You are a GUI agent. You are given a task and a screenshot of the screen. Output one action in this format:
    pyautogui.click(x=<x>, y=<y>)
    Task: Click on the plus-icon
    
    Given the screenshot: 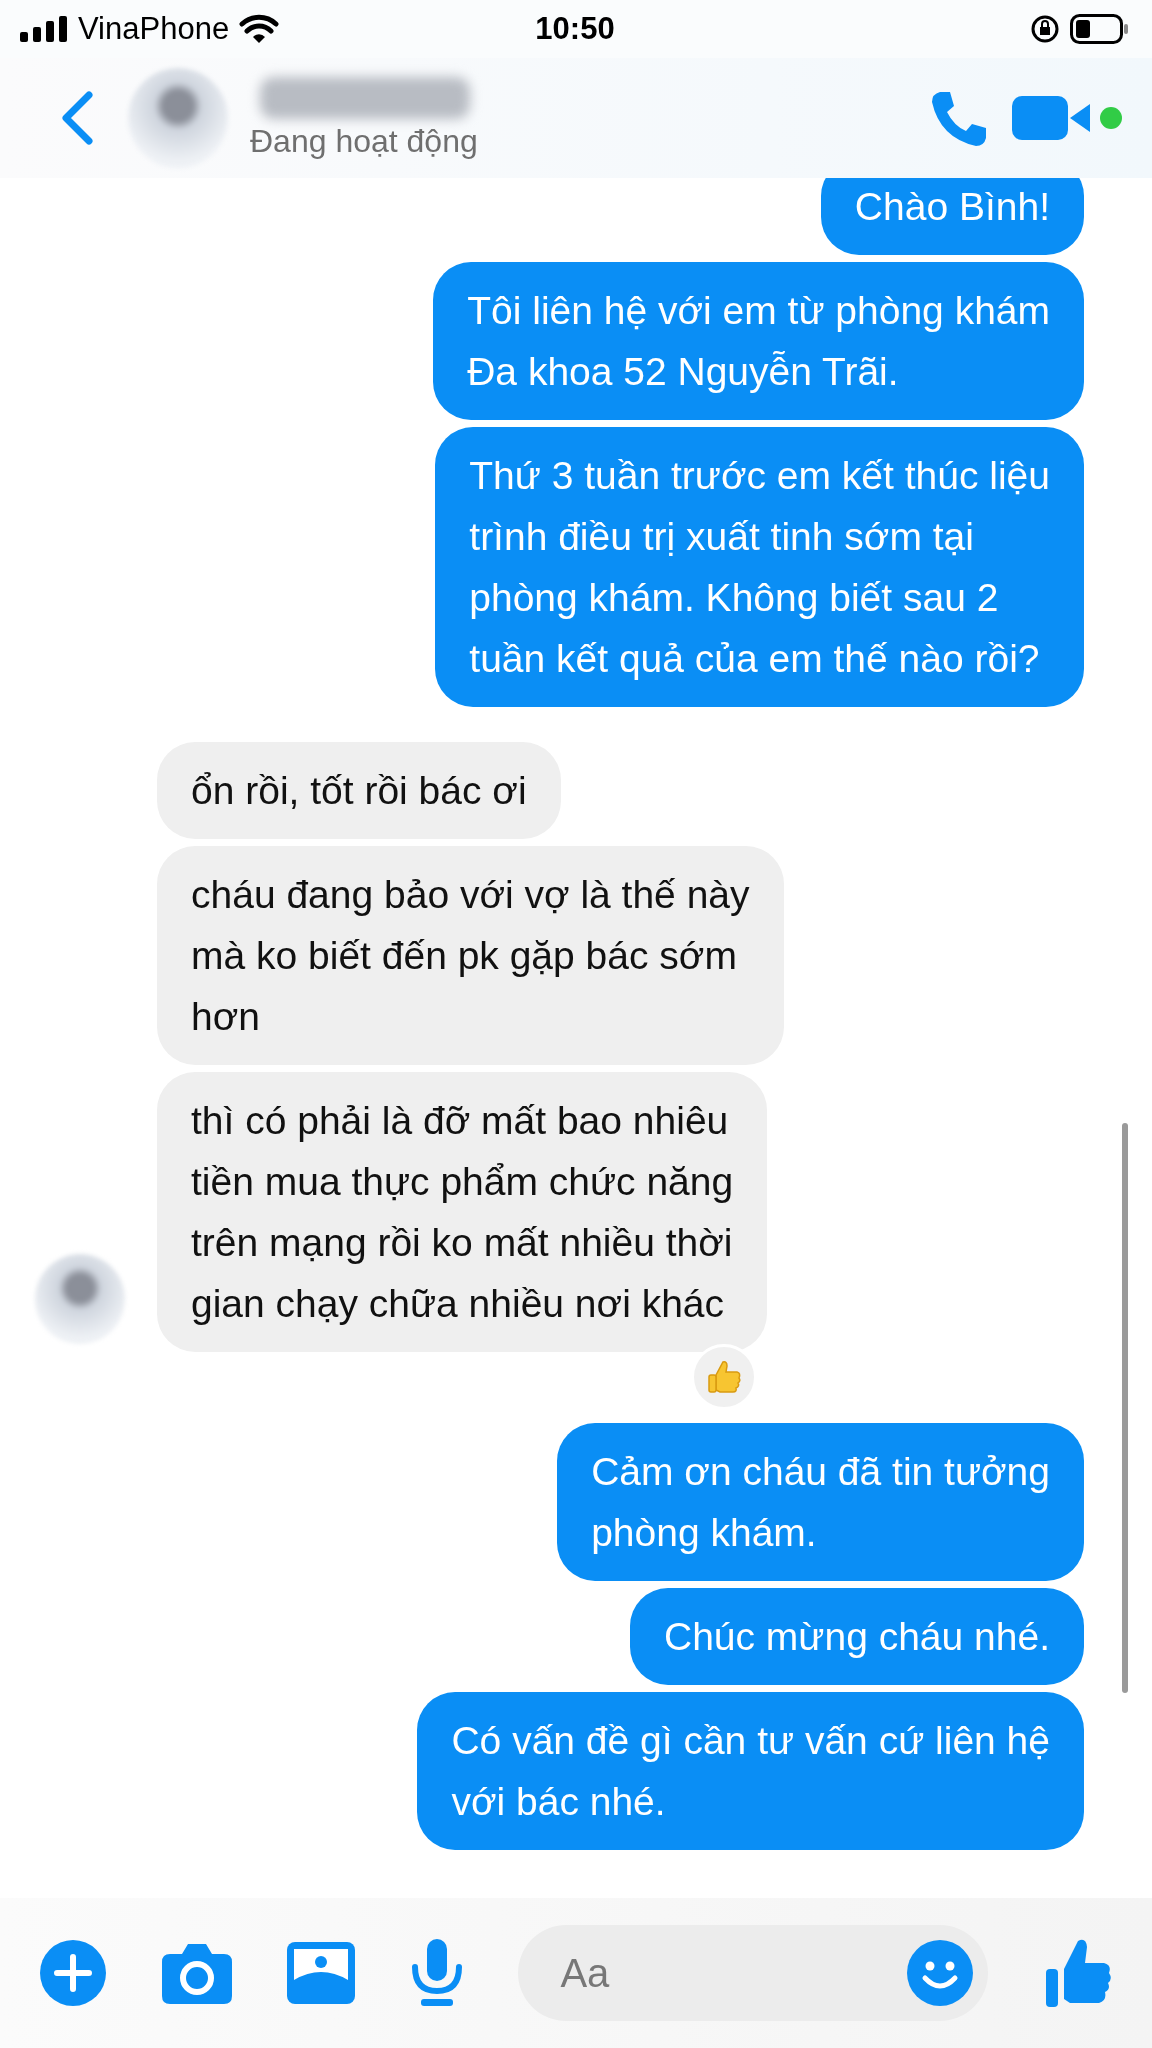 What is the action you would take?
    pyautogui.click(x=73, y=1973)
    